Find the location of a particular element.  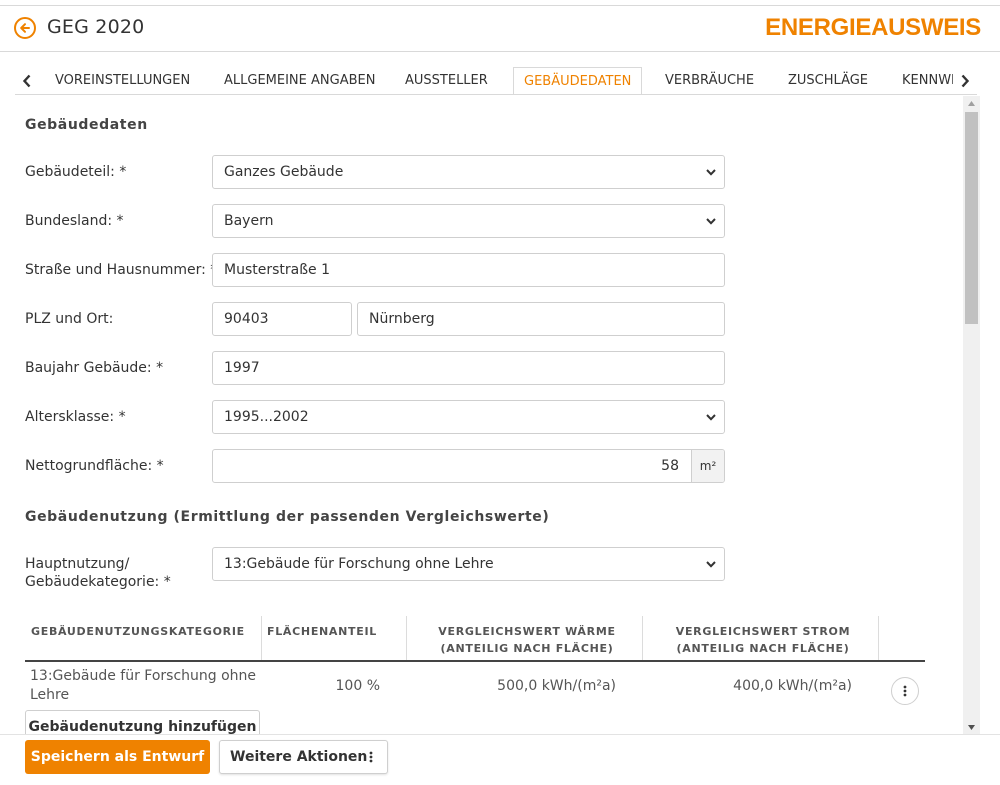

scroll-down-button is located at coordinates (971, 727).